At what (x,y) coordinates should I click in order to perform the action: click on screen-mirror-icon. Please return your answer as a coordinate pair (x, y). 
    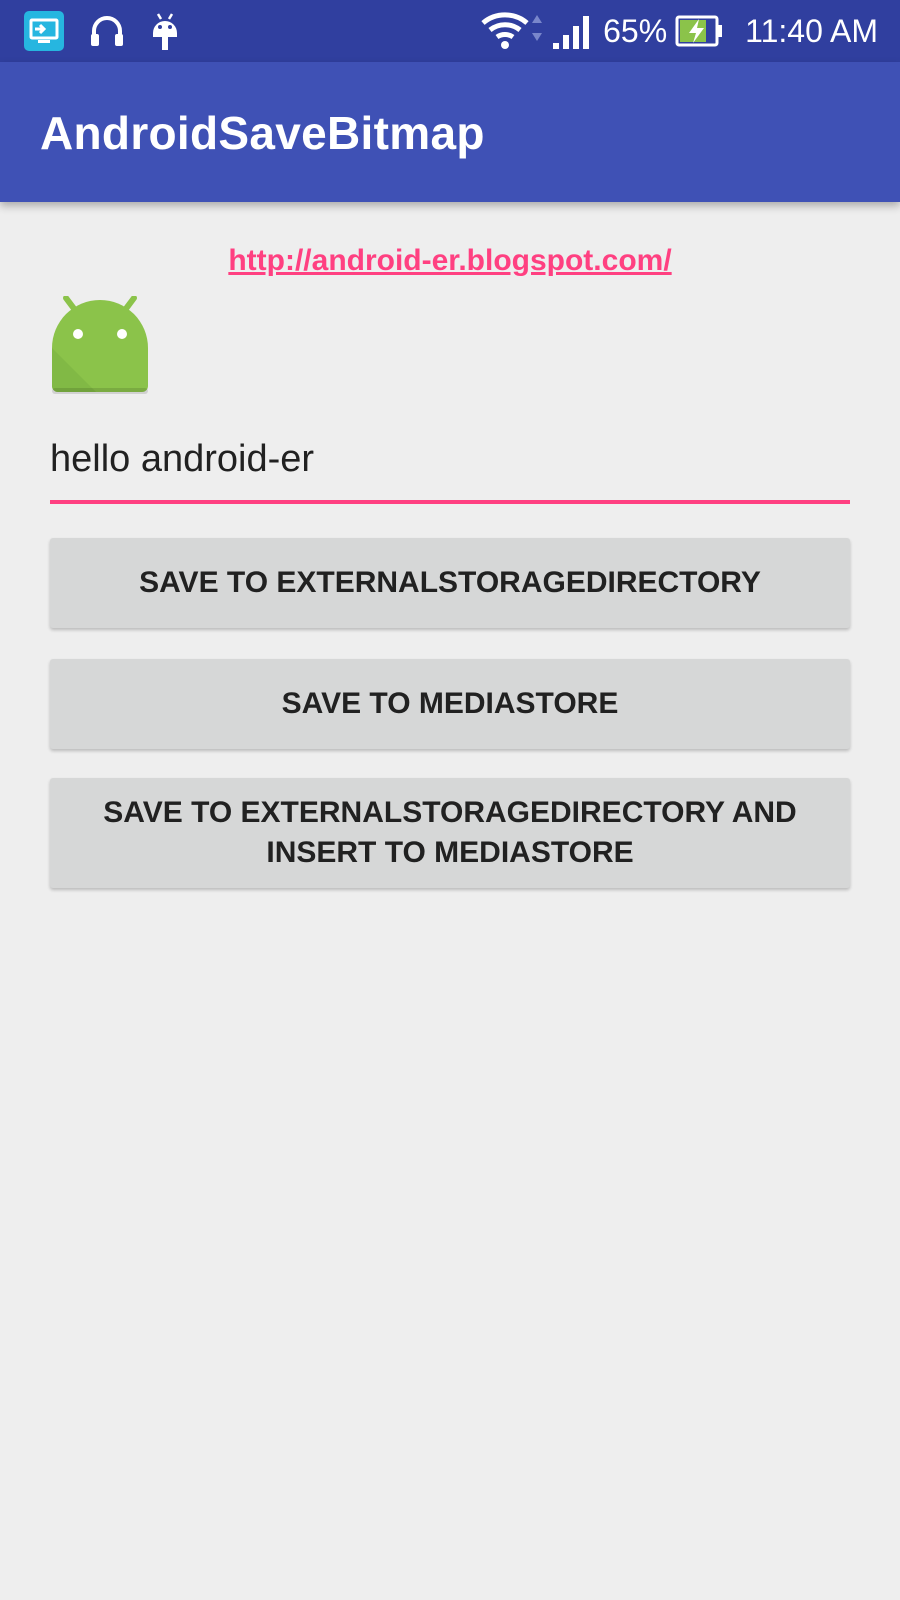
    Looking at the image, I should click on (44, 31).